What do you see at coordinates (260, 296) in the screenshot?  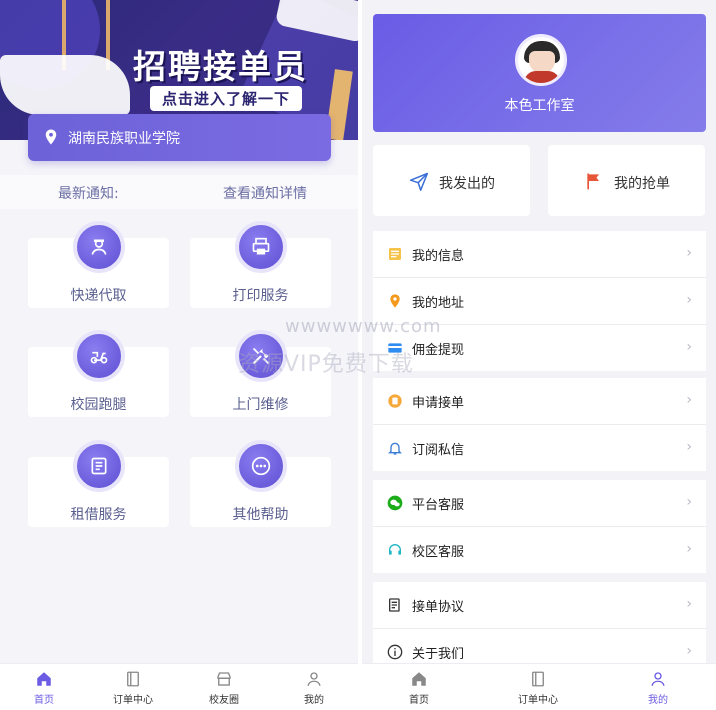 I see `service-label: 打印服务` at bounding box center [260, 296].